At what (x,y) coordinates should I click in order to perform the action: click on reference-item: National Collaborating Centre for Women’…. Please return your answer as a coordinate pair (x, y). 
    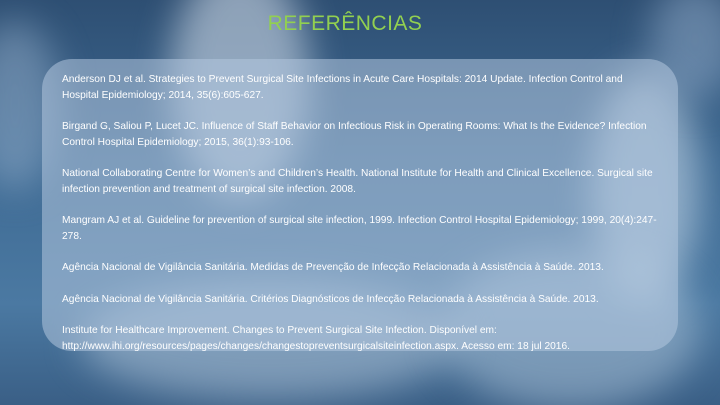
    Looking at the image, I should click on (357, 181).